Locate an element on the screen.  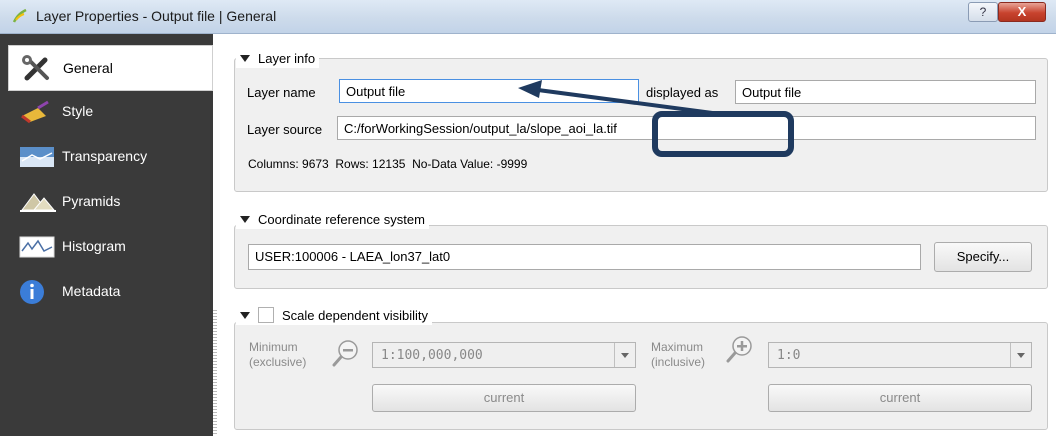
displayed-as-input: Output file is located at coordinates (885, 92).